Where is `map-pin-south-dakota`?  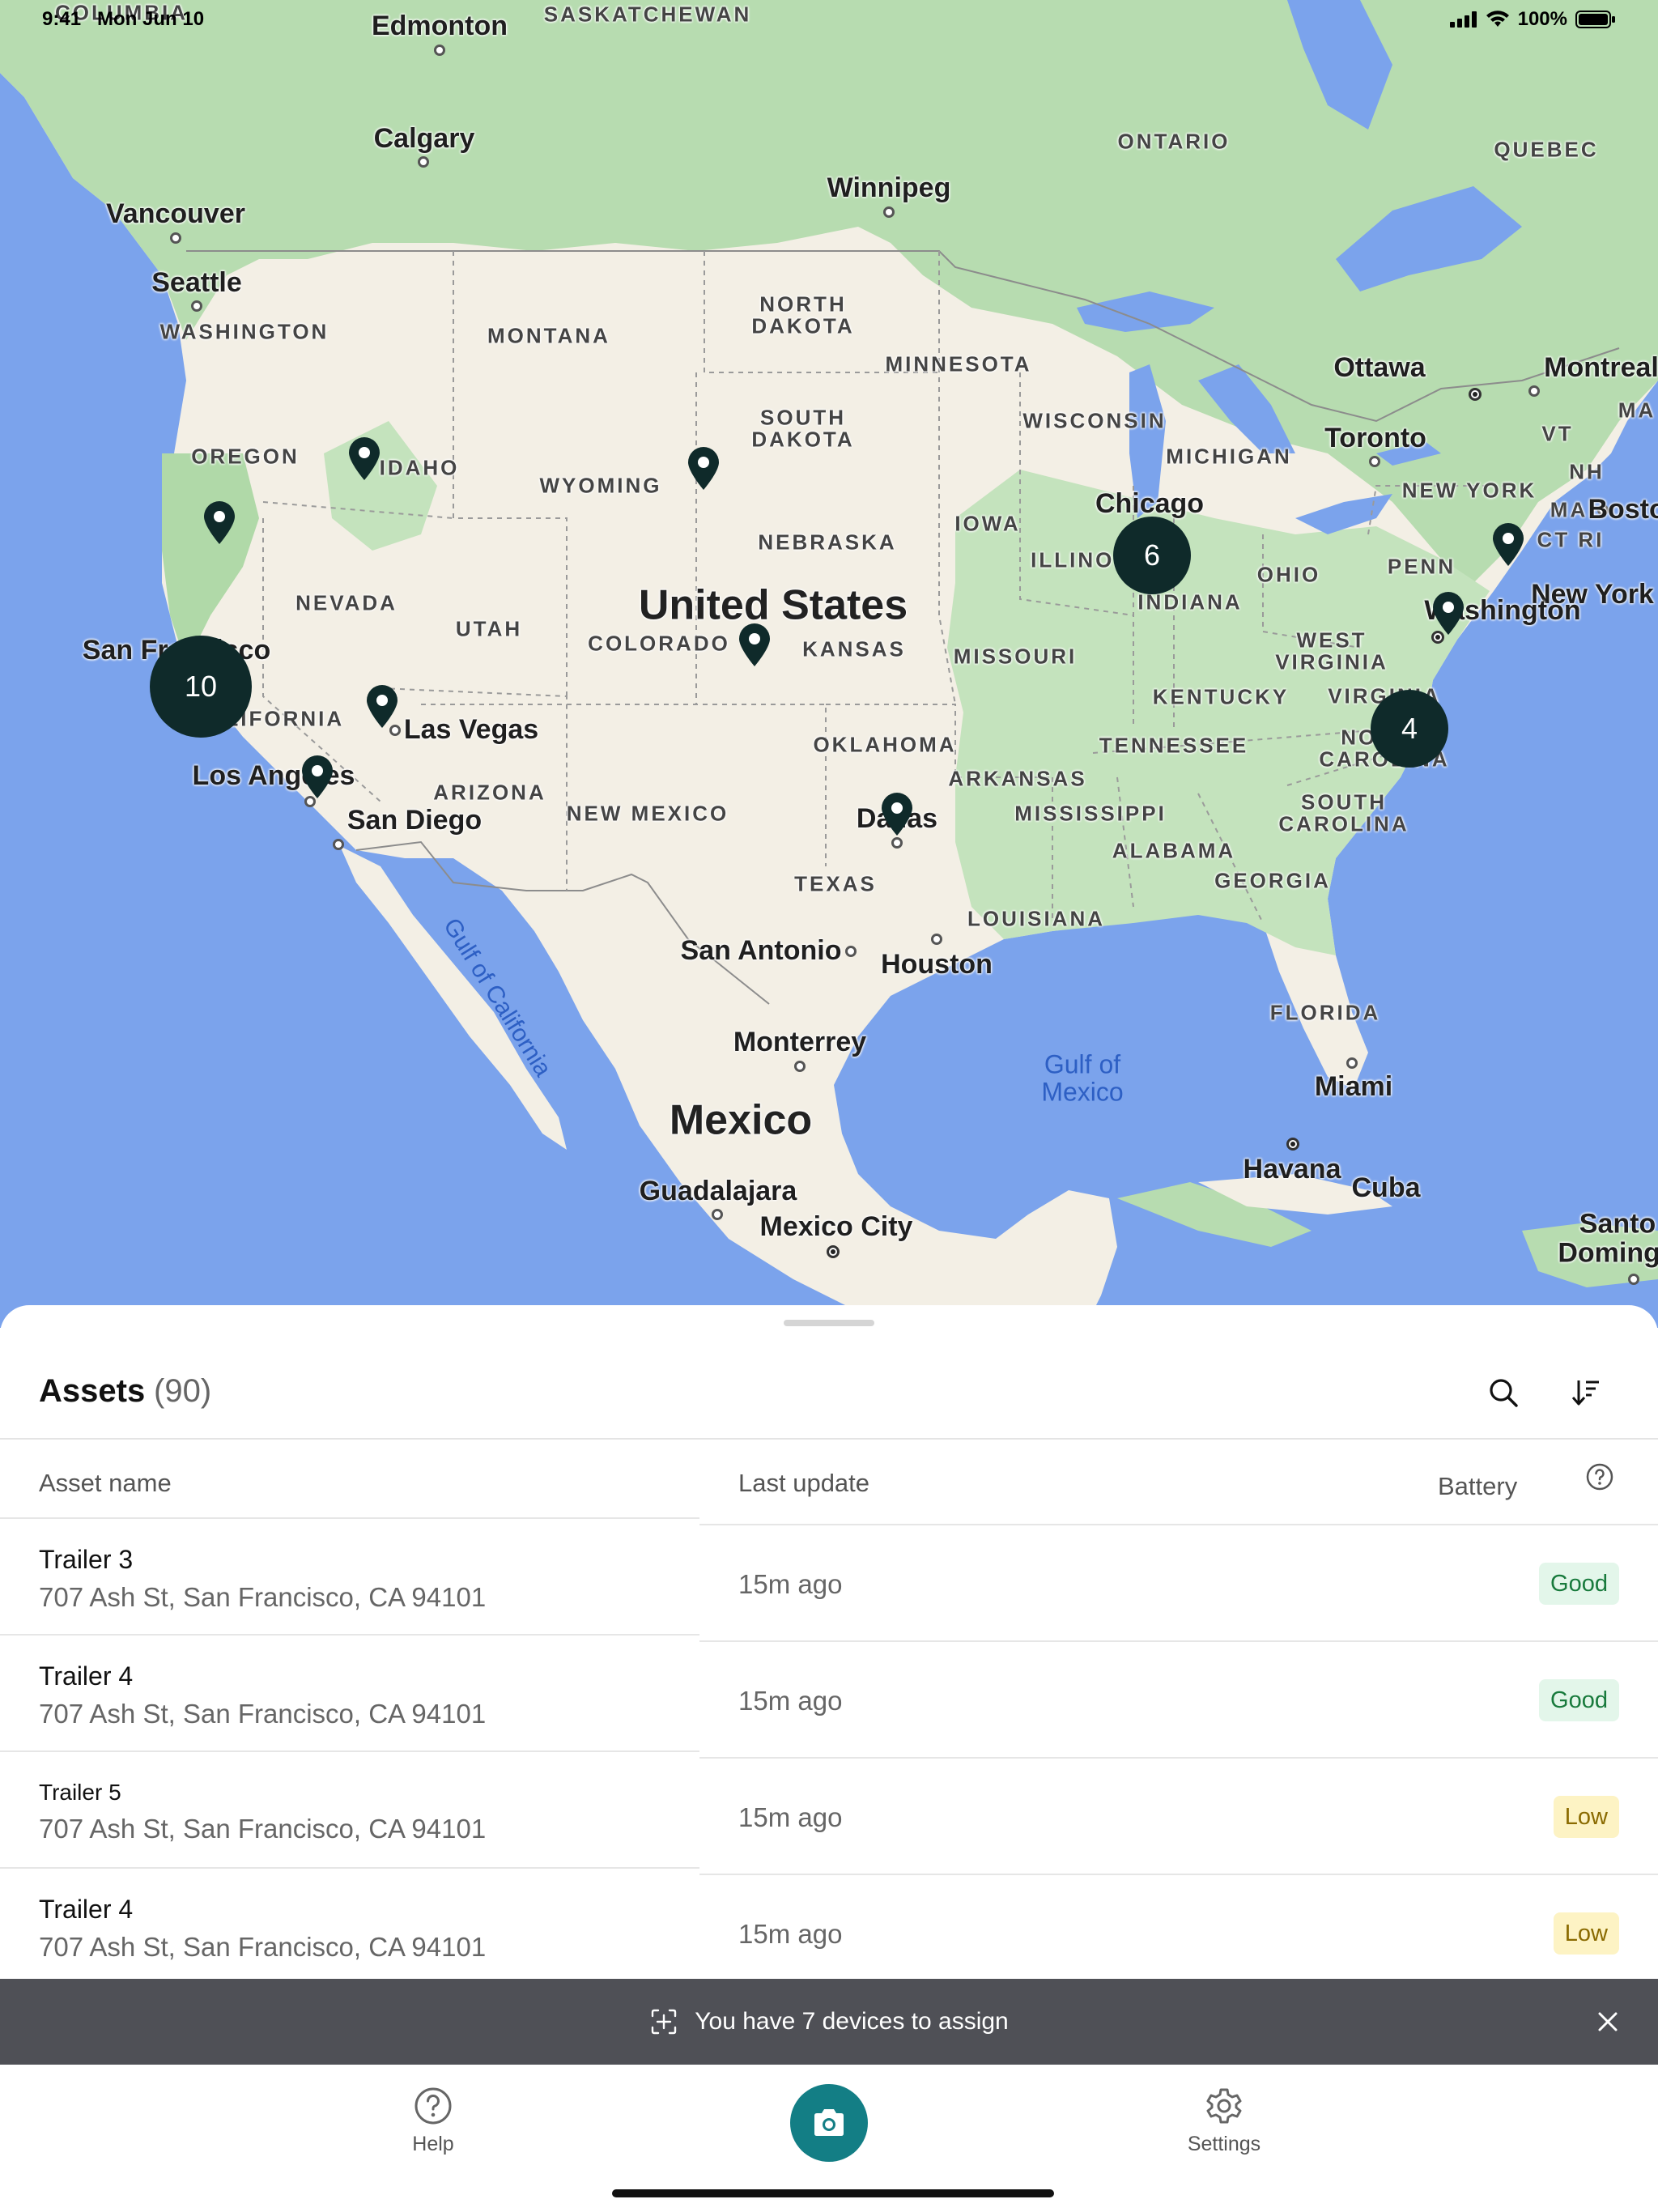
map-pin-south-dakota is located at coordinates (703, 468).